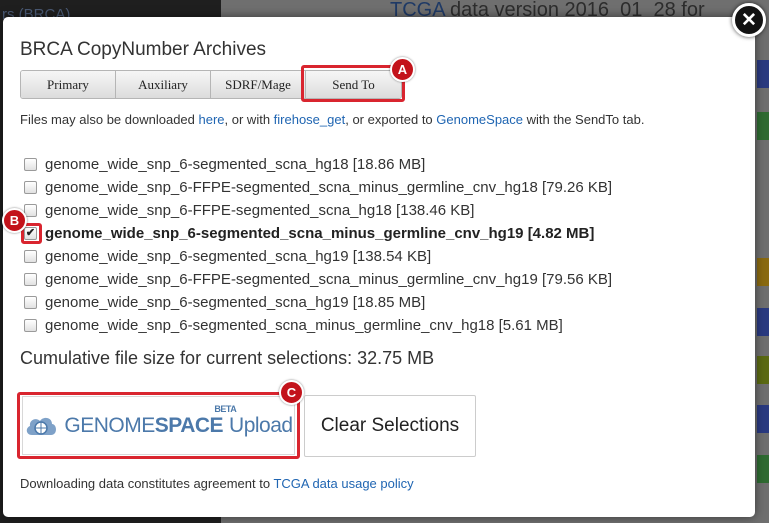  What do you see at coordinates (310, 119) in the screenshot?
I see `firehose-get-link: firehose_get` at bounding box center [310, 119].